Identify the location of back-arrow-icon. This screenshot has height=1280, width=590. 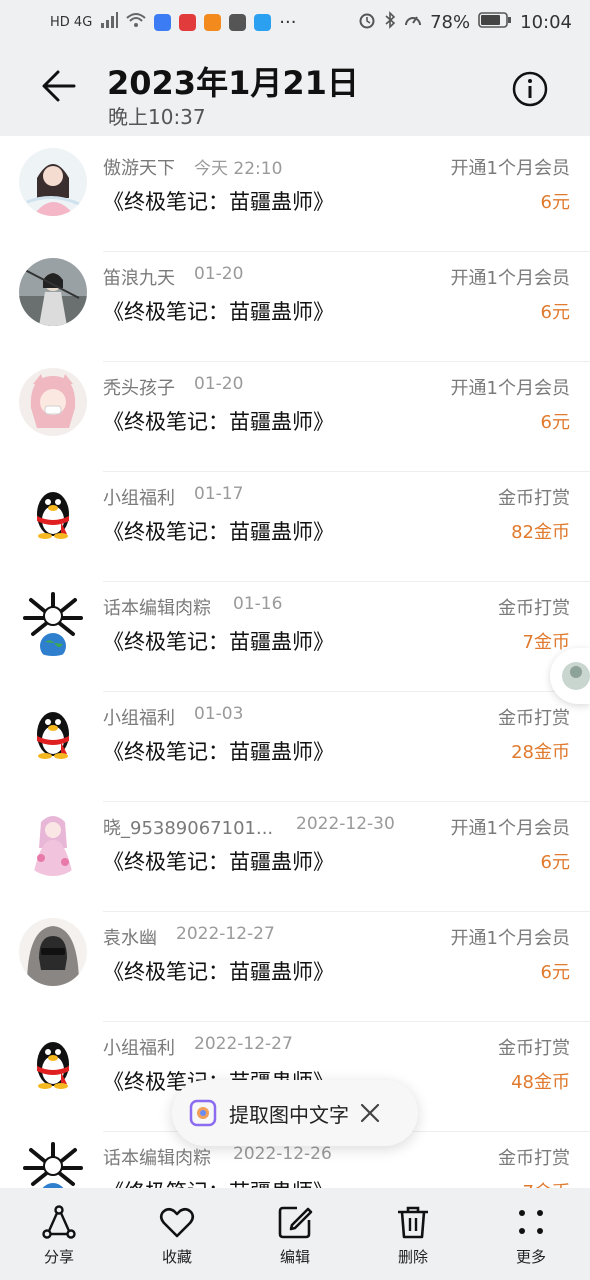
(59, 86).